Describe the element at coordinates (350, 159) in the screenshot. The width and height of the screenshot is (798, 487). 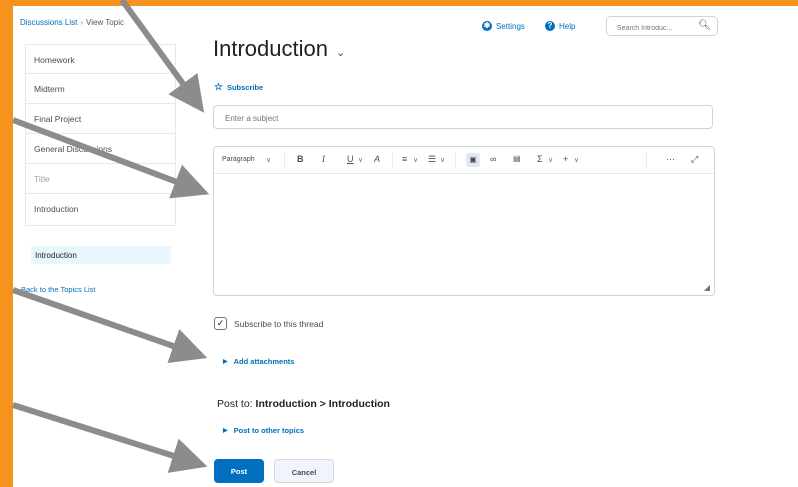
I see `underline-button: U` at that location.